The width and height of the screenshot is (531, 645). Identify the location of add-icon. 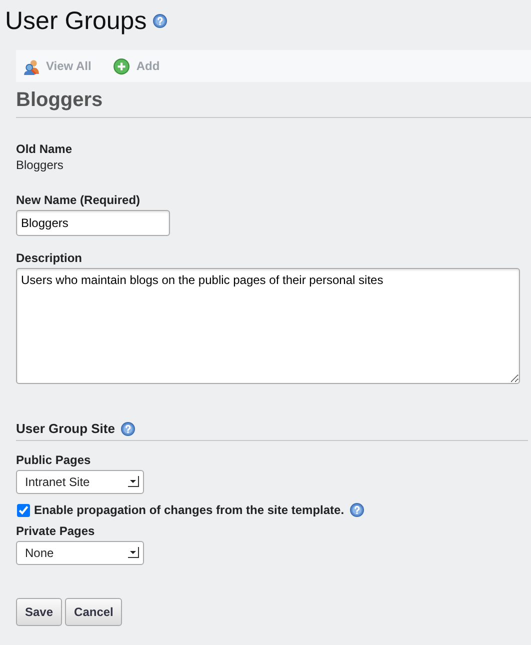
(121, 66).